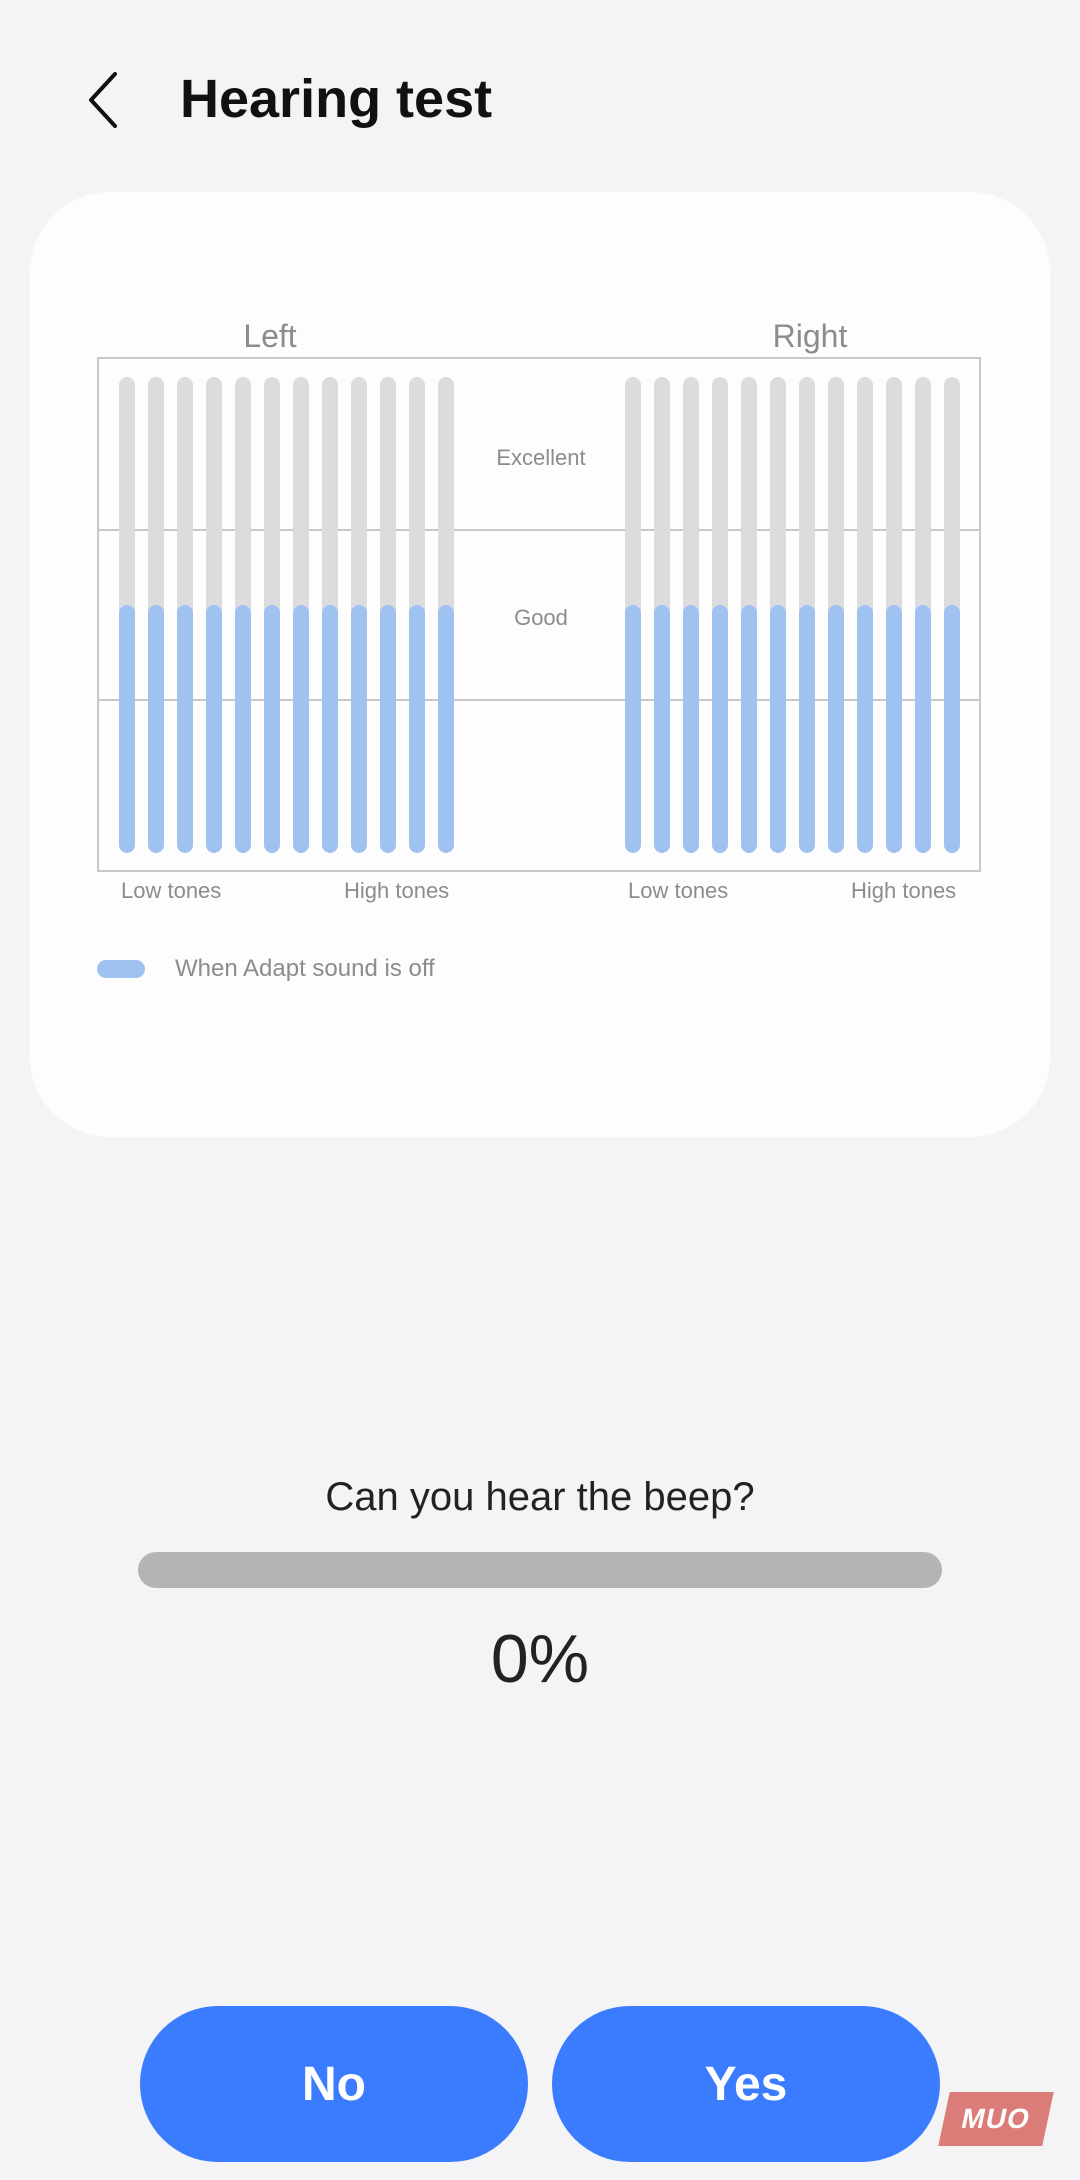 This screenshot has height=2180, width=1080. I want to click on right-ear-label: Right, so click(810, 336).